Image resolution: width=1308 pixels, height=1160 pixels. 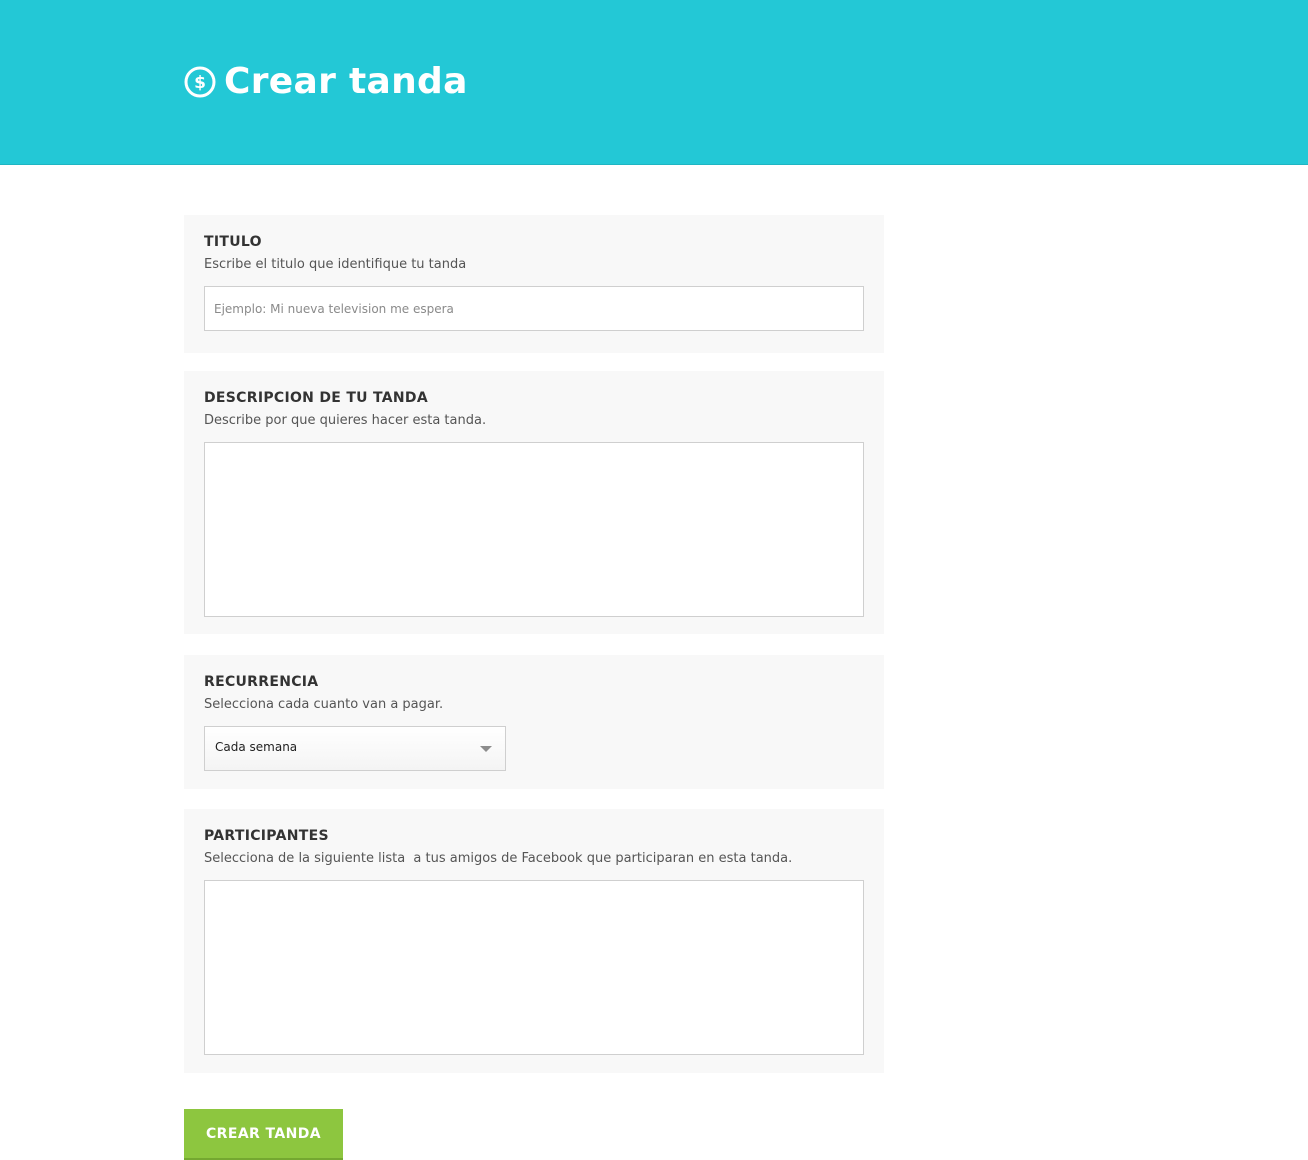 I want to click on page-title: $ Crear tanda, so click(x=326, y=82).